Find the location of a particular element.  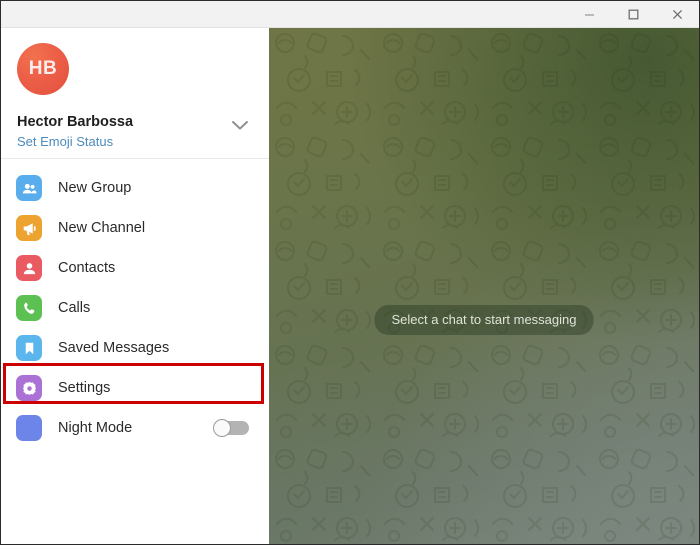

menu-item-label: Settings is located at coordinates (84, 388).